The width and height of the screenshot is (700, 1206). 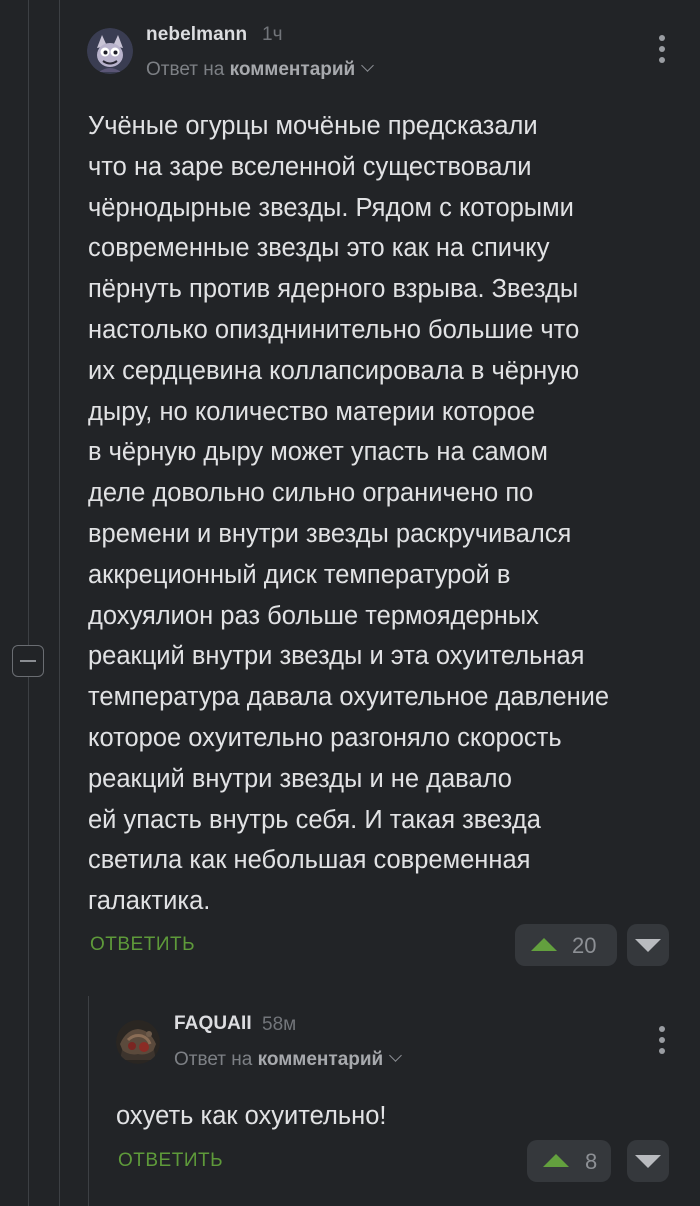 What do you see at coordinates (584, 945) in the screenshot?
I see `rating-count: 20` at bounding box center [584, 945].